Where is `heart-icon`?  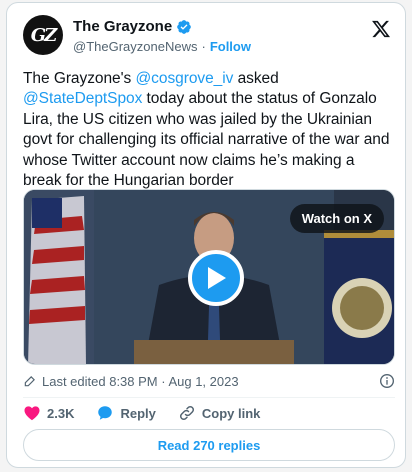 heart-icon is located at coordinates (32, 413).